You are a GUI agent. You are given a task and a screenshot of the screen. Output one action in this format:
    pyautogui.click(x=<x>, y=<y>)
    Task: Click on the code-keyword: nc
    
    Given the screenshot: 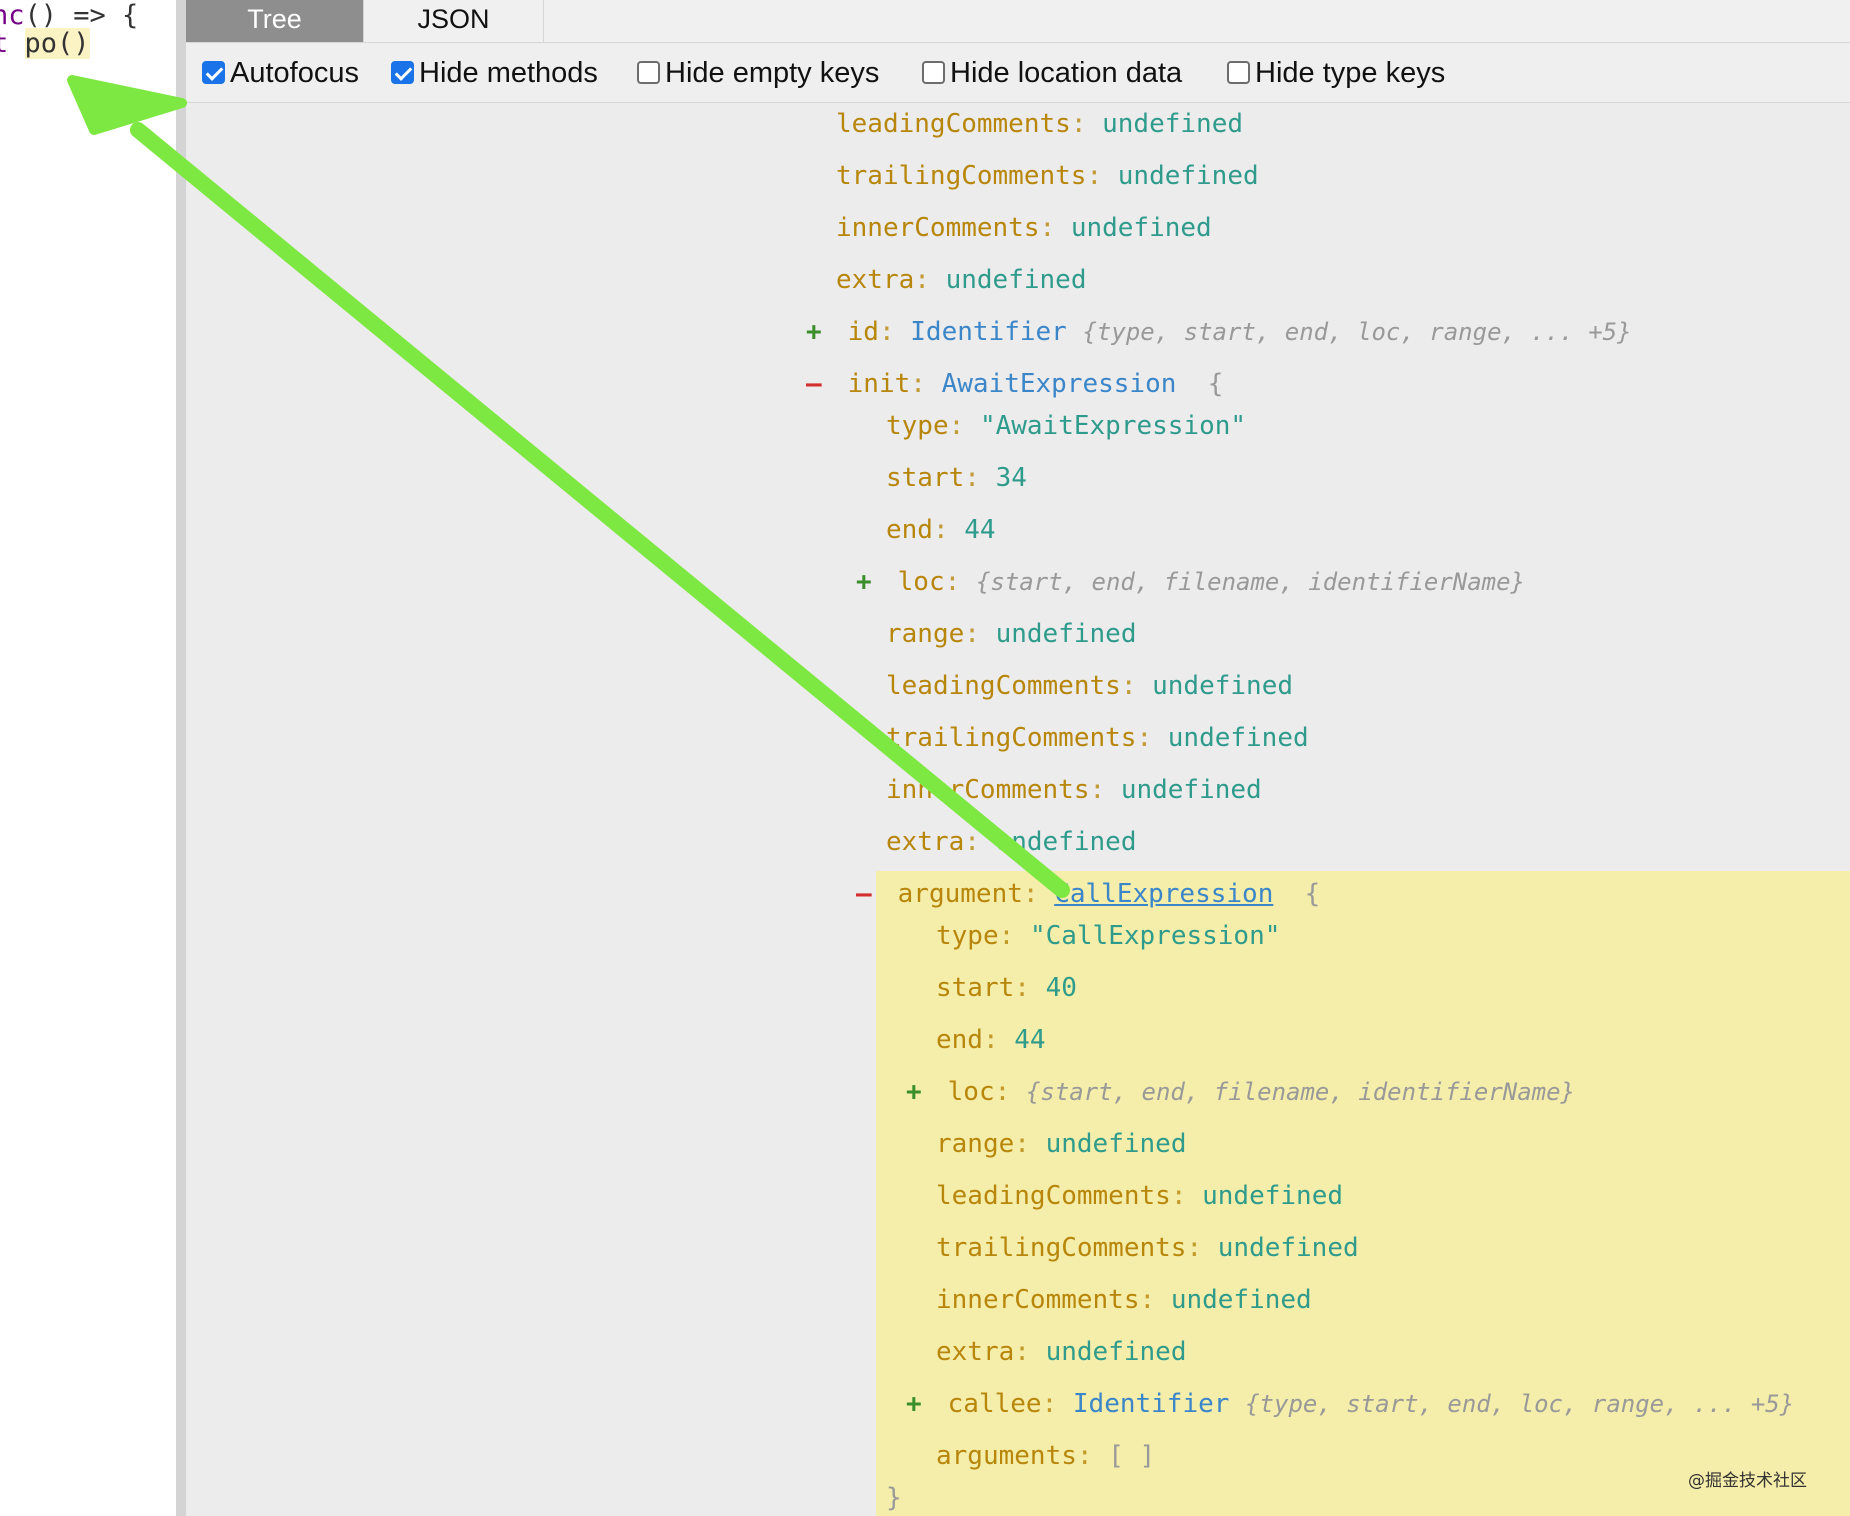 What is the action you would take?
    pyautogui.click(x=12, y=15)
    